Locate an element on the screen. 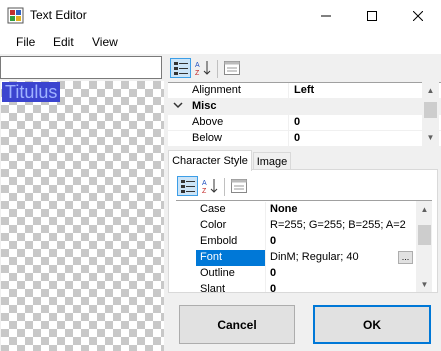 The image size is (441, 351). prop-name: Alignment is located at coordinates (216, 90).